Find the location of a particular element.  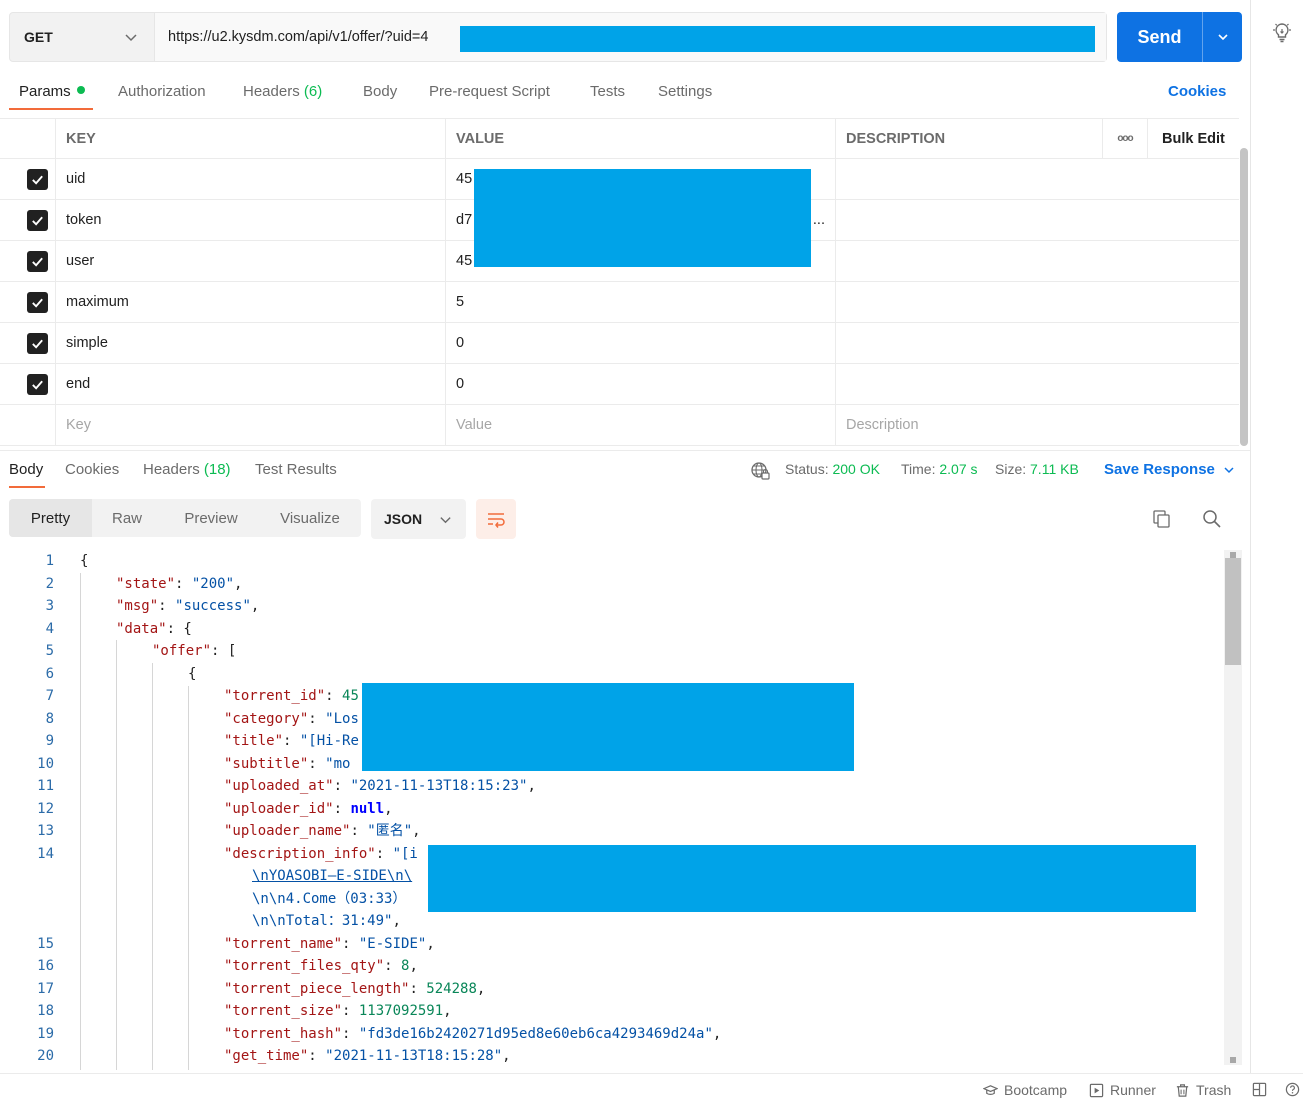

param-enable-cell is located at coordinates (27, 179).